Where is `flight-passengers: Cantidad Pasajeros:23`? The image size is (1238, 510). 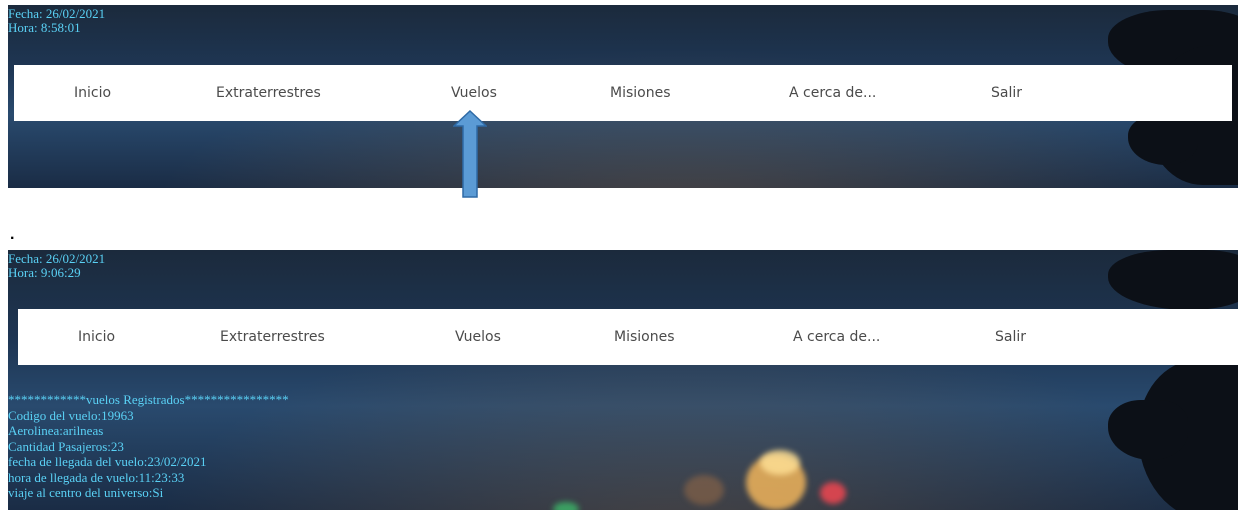
flight-passengers: Cantidad Pasajeros:23 is located at coordinates (66, 446).